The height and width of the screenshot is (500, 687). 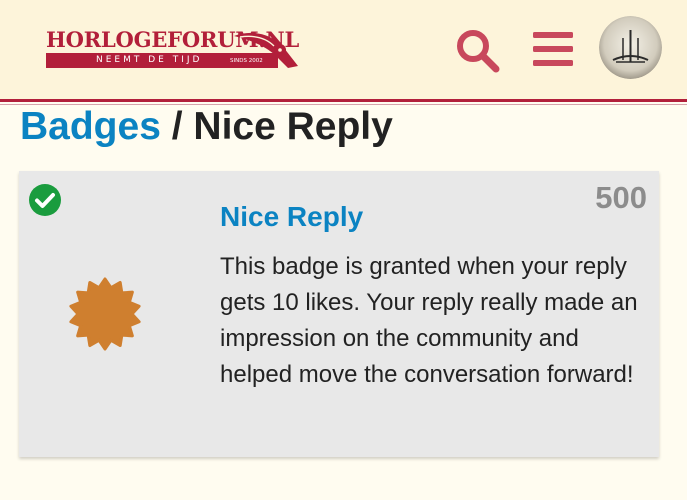 I want to click on breadcrumb: Badges / Nice Reply, so click(x=206, y=127).